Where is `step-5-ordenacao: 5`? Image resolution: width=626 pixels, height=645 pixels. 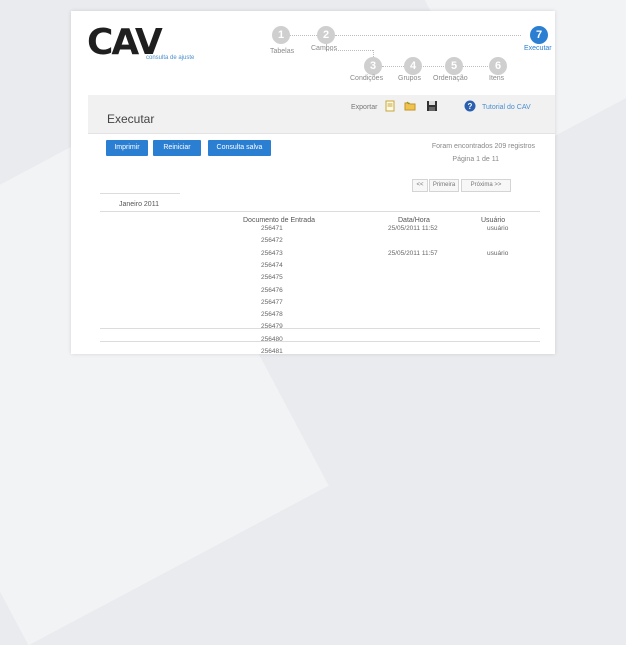
step-5-ordenacao: 5 is located at coordinates (454, 66).